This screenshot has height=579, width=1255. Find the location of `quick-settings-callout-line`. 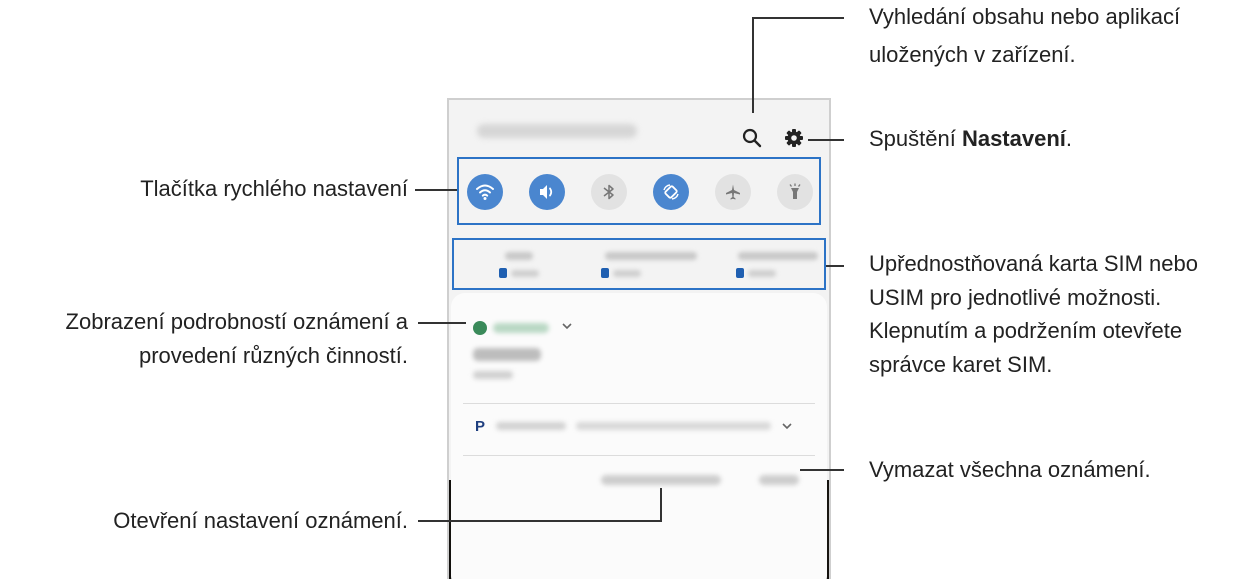

quick-settings-callout-line is located at coordinates (436, 190).